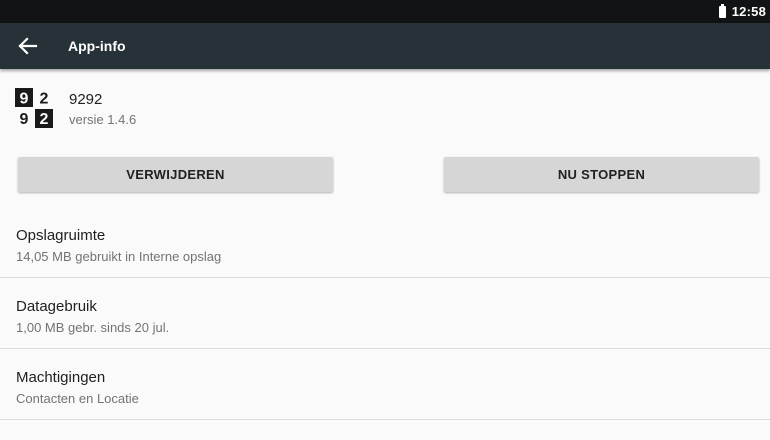 The height and width of the screenshot is (440, 770). I want to click on app-name: 9292, so click(86, 99).